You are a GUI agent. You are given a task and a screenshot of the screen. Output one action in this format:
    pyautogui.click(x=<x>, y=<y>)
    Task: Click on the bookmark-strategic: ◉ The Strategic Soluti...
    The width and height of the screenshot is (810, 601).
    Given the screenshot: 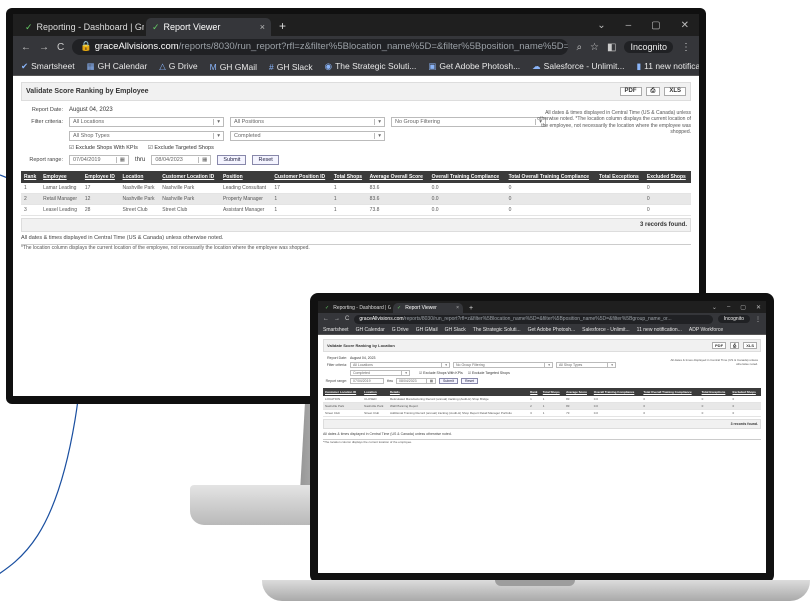 What is the action you would take?
    pyautogui.click(x=371, y=66)
    